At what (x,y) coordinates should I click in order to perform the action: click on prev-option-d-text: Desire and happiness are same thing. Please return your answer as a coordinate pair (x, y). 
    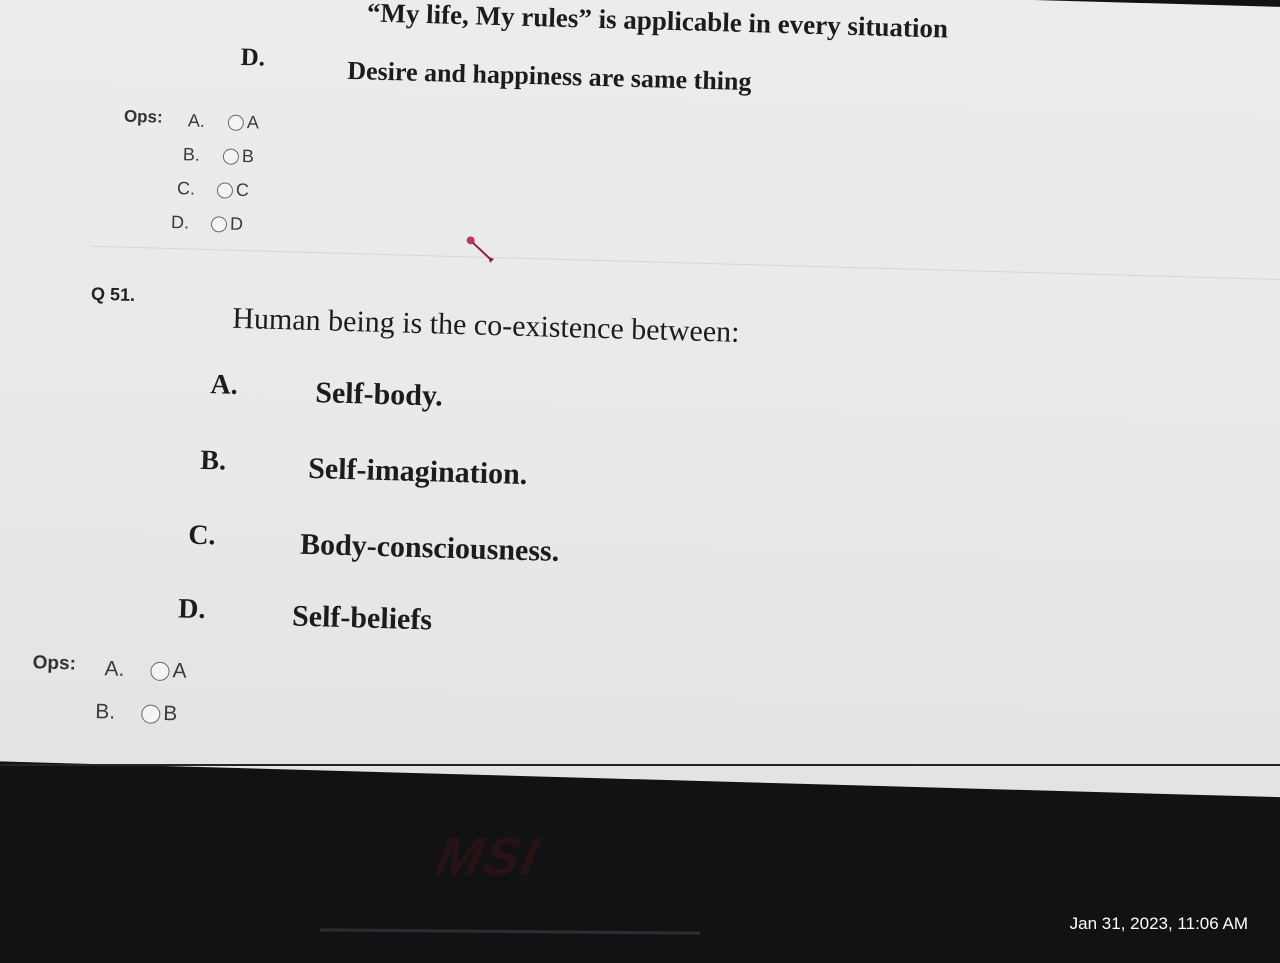
    Looking at the image, I should click on (549, 76).